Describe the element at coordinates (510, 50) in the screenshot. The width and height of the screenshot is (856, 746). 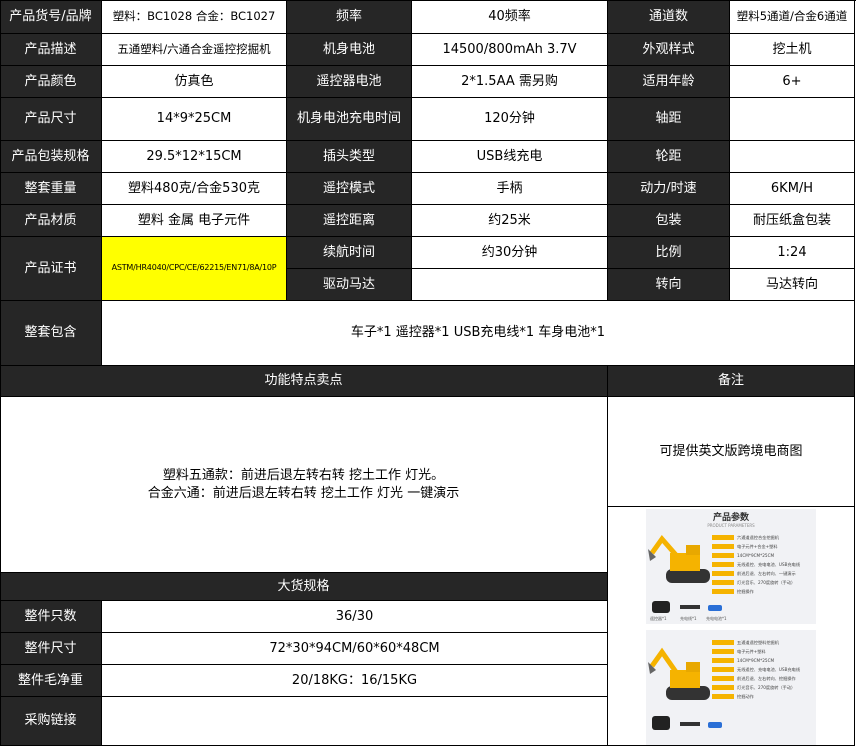
I see `body-battery-value: 14500/800mAh 3.7V` at that location.